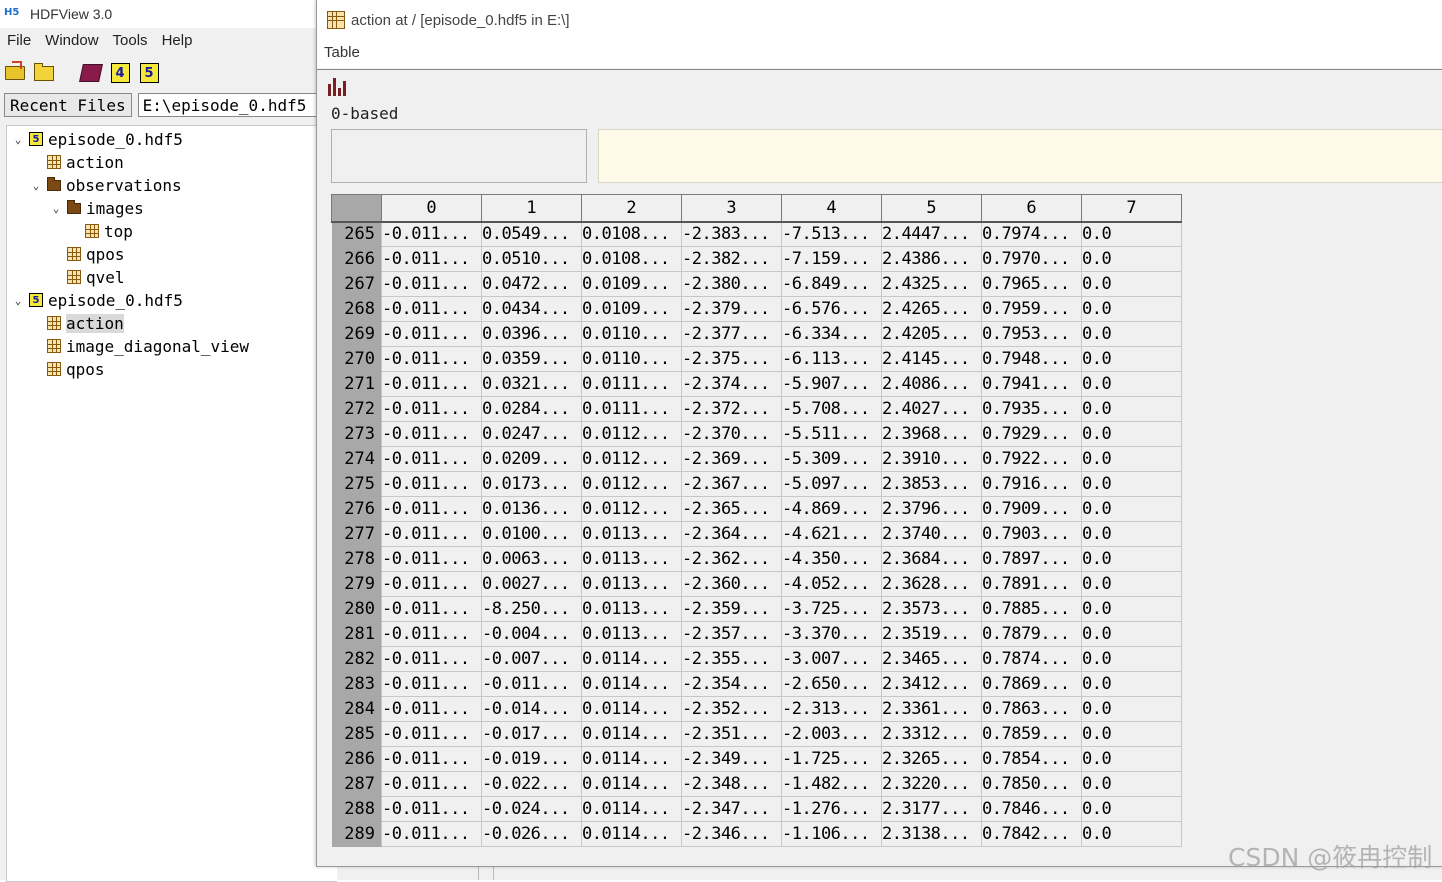 The image size is (1442, 882). What do you see at coordinates (130, 41) in the screenshot?
I see `menu-tools: Tools` at bounding box center [130, 41].